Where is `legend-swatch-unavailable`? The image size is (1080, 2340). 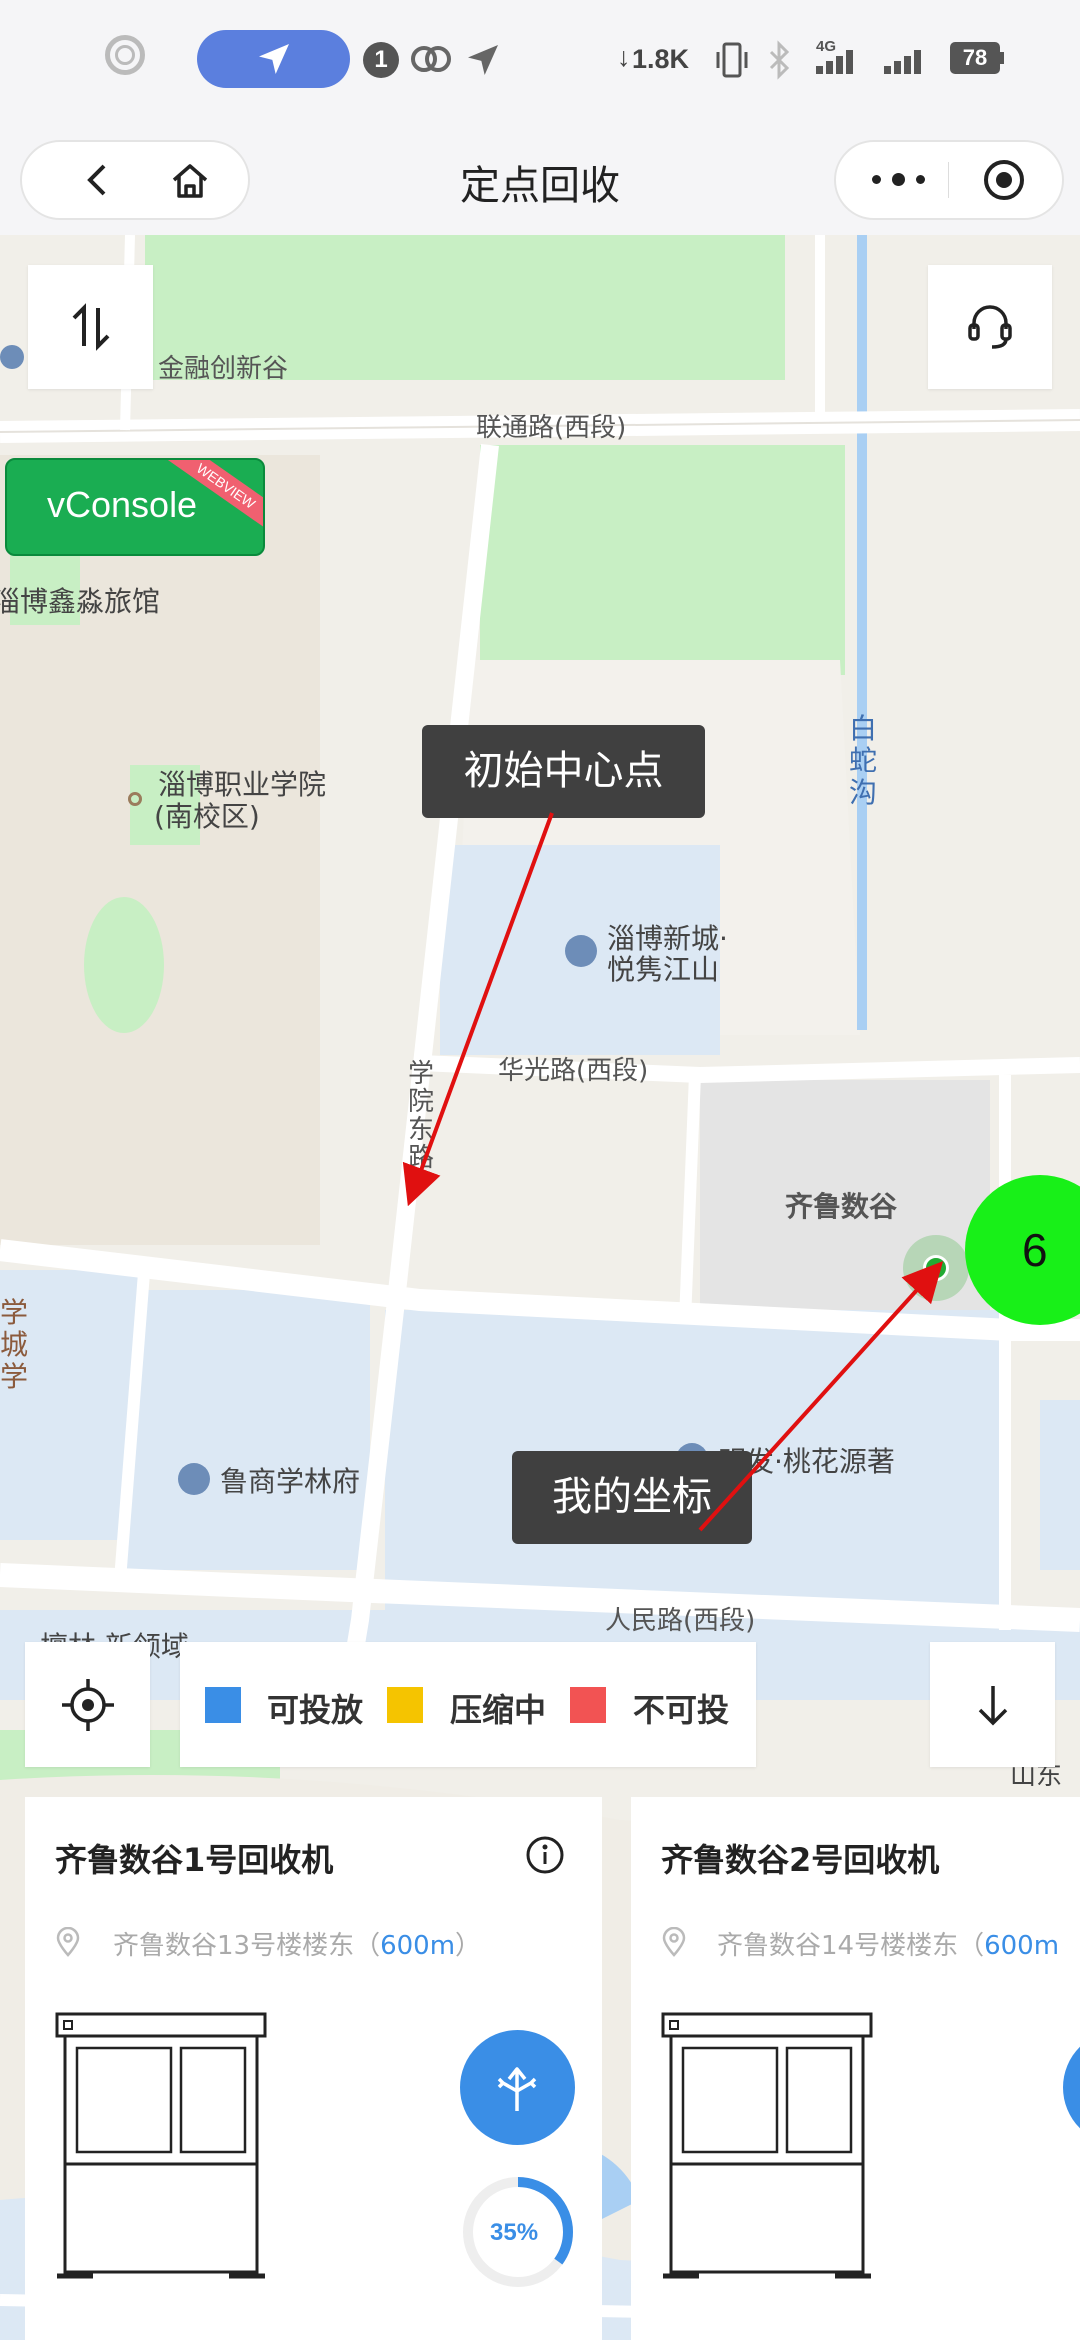 legend-swatch-unavailable is located at coordinates (588, 1705).